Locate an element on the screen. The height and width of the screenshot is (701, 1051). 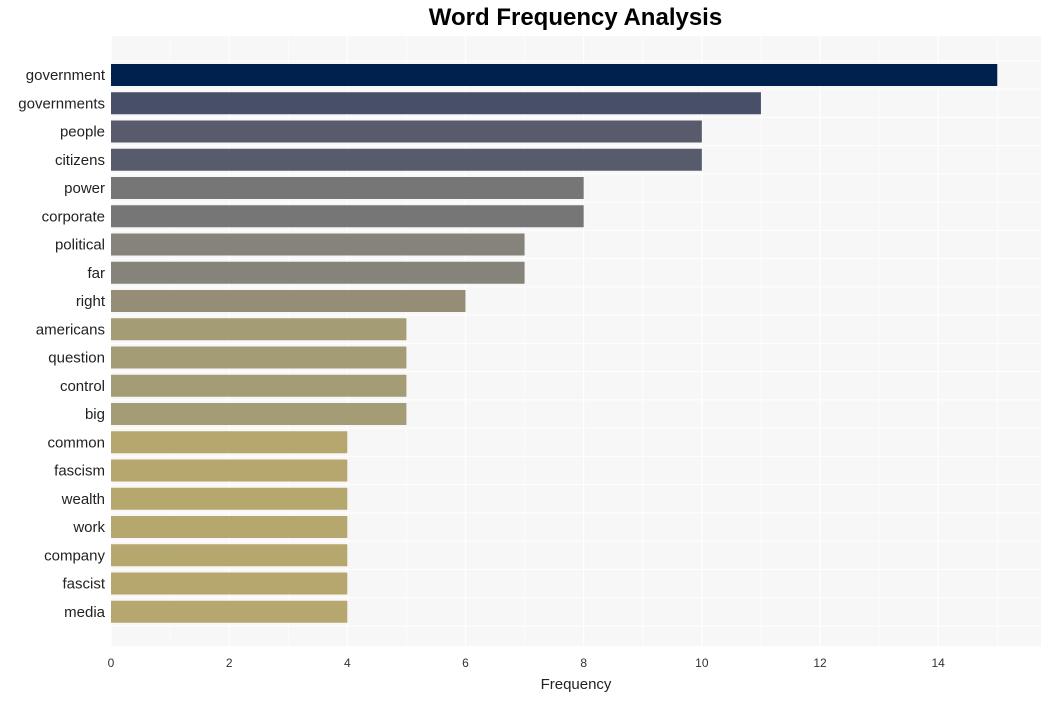
x-tick-label: 14 is located at coordinates (939, 663).